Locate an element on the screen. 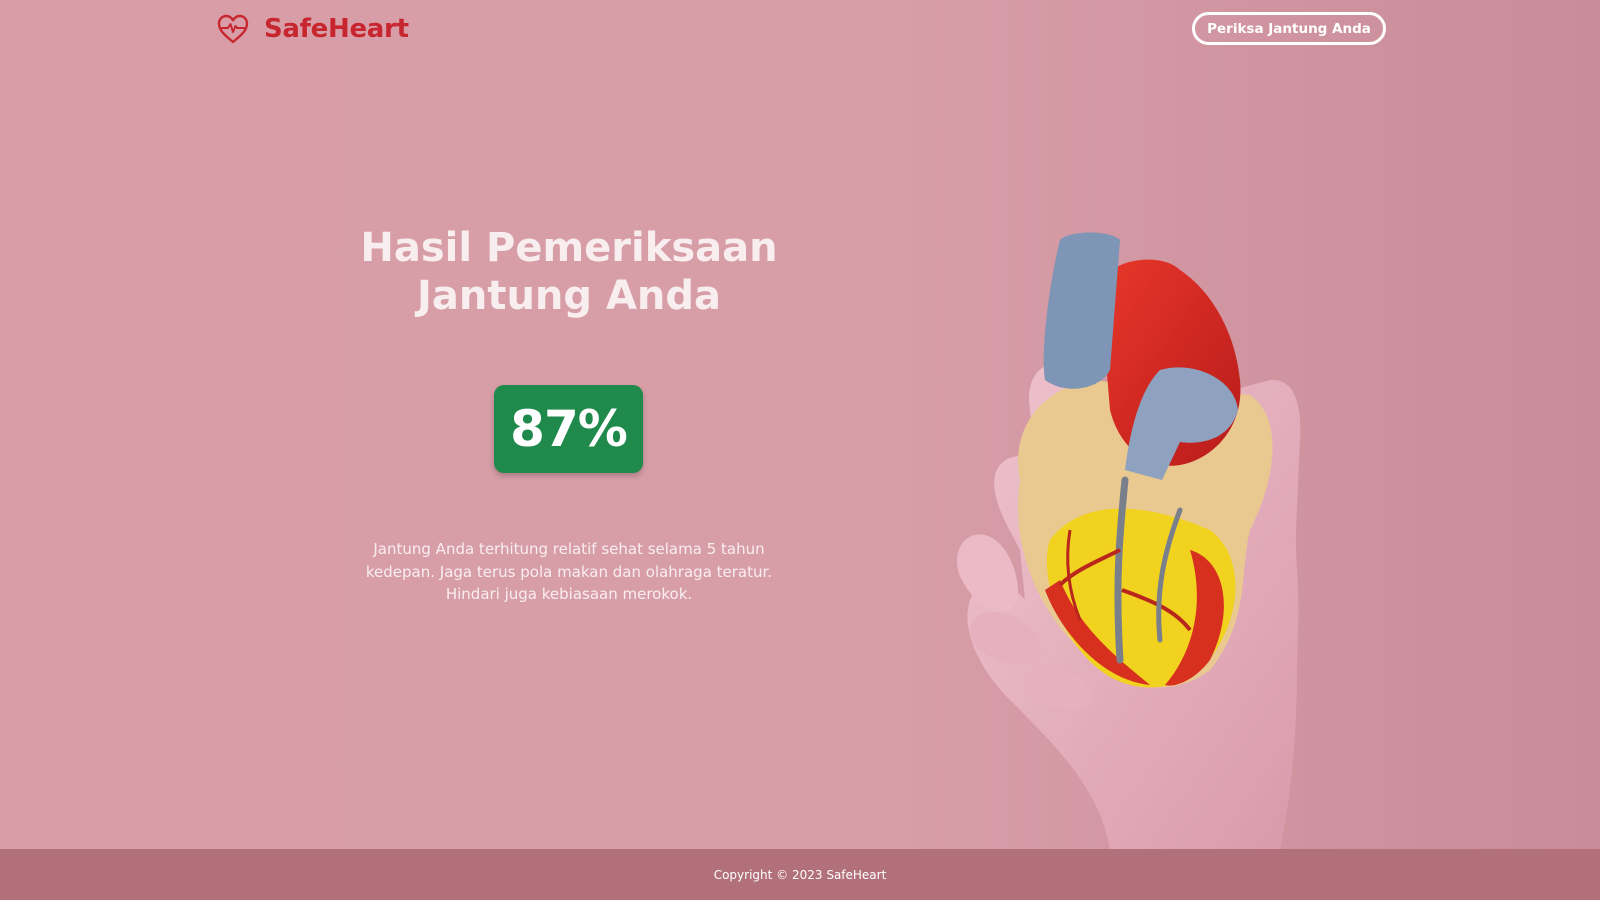 The image size is (1600, 900). score-badge: 87% is located at coordinates (568, 429).